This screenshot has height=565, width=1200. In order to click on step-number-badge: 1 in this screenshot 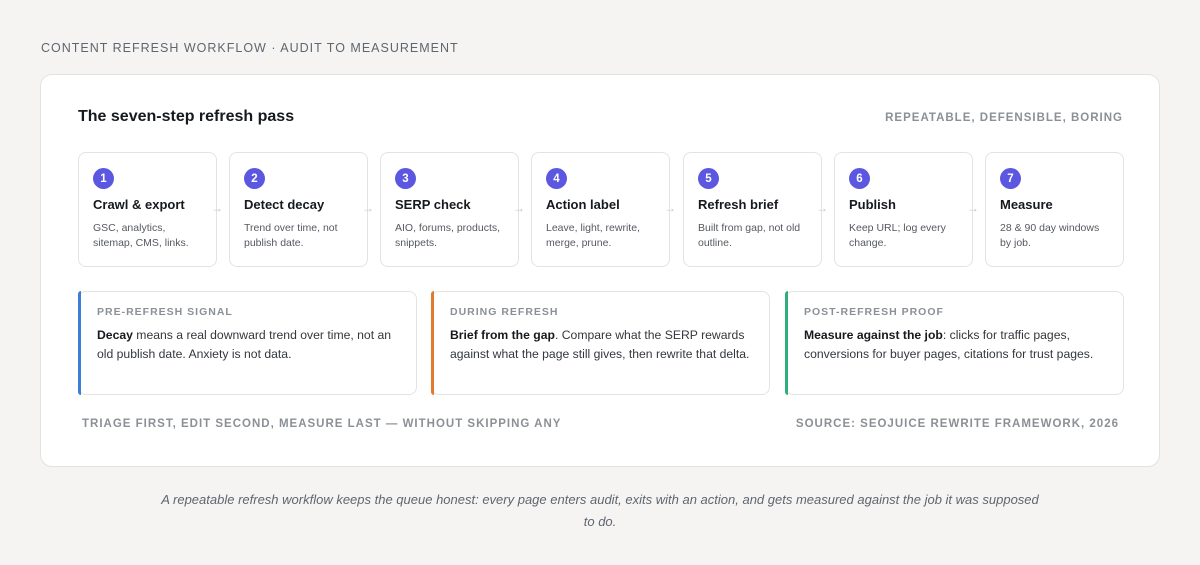, I will do `click(103, 178)`.